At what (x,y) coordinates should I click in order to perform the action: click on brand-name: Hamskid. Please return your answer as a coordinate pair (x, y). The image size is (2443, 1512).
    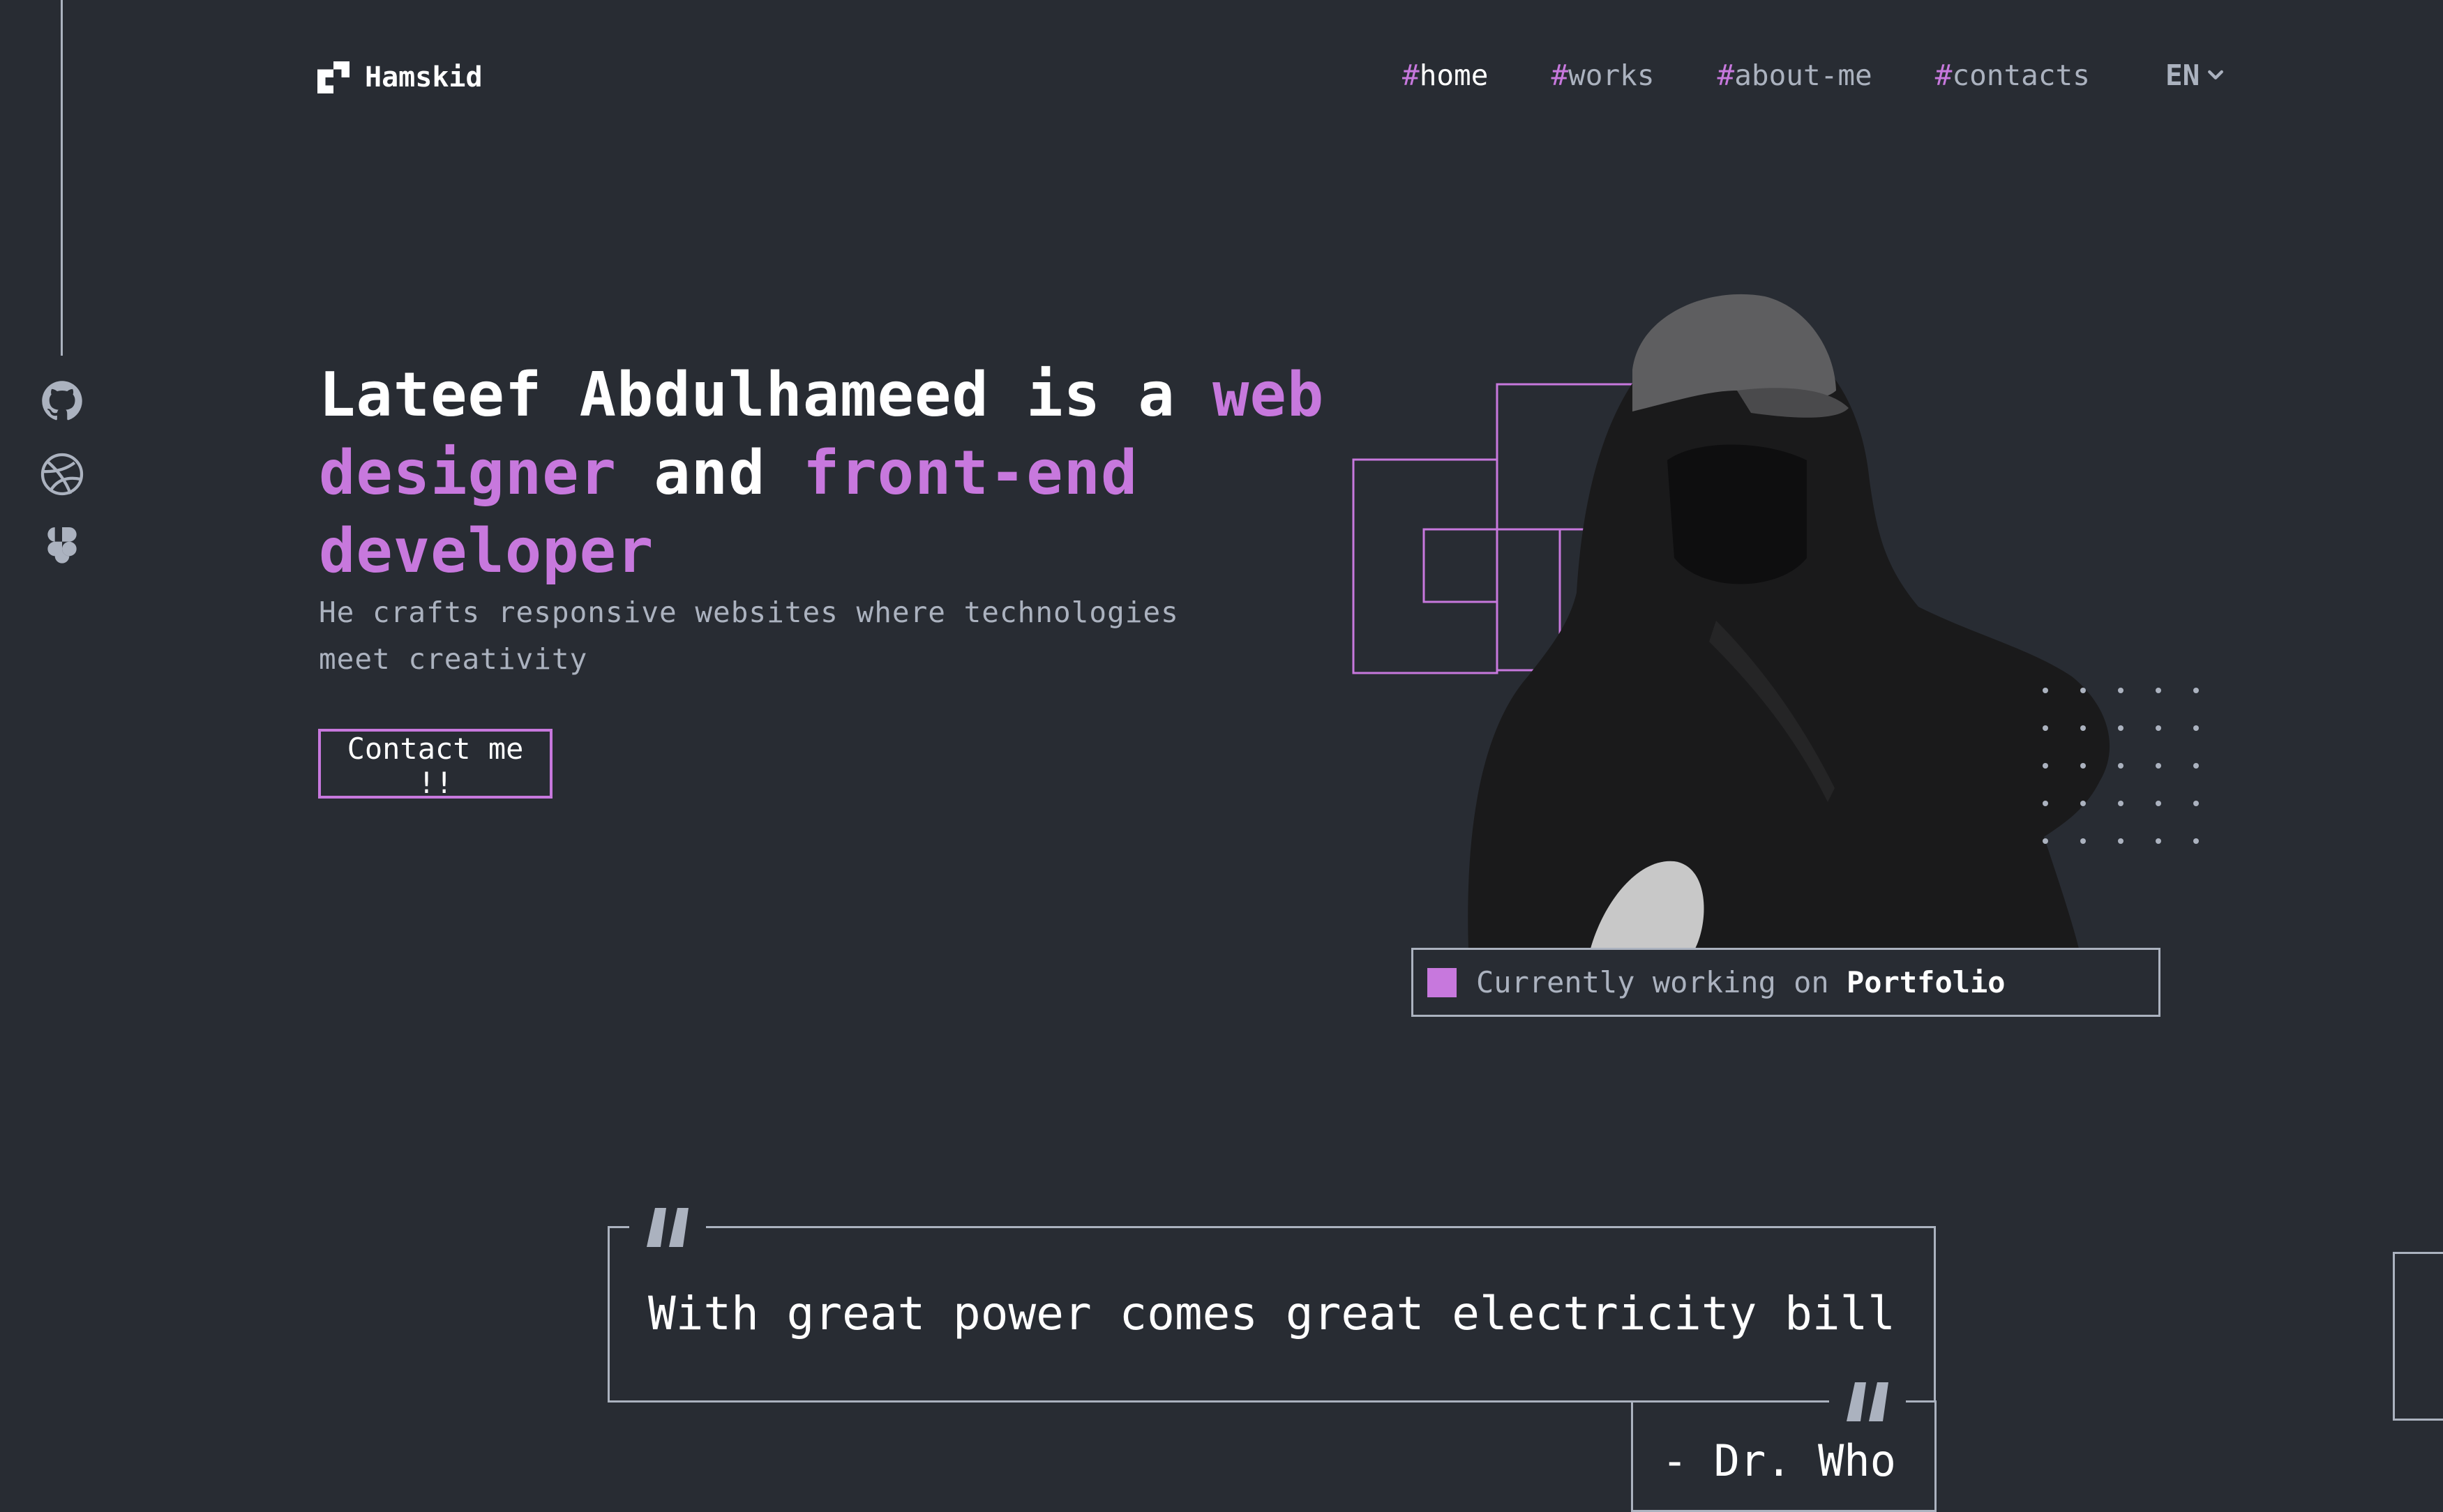
    Looking at the image, I should click on (424, 77).